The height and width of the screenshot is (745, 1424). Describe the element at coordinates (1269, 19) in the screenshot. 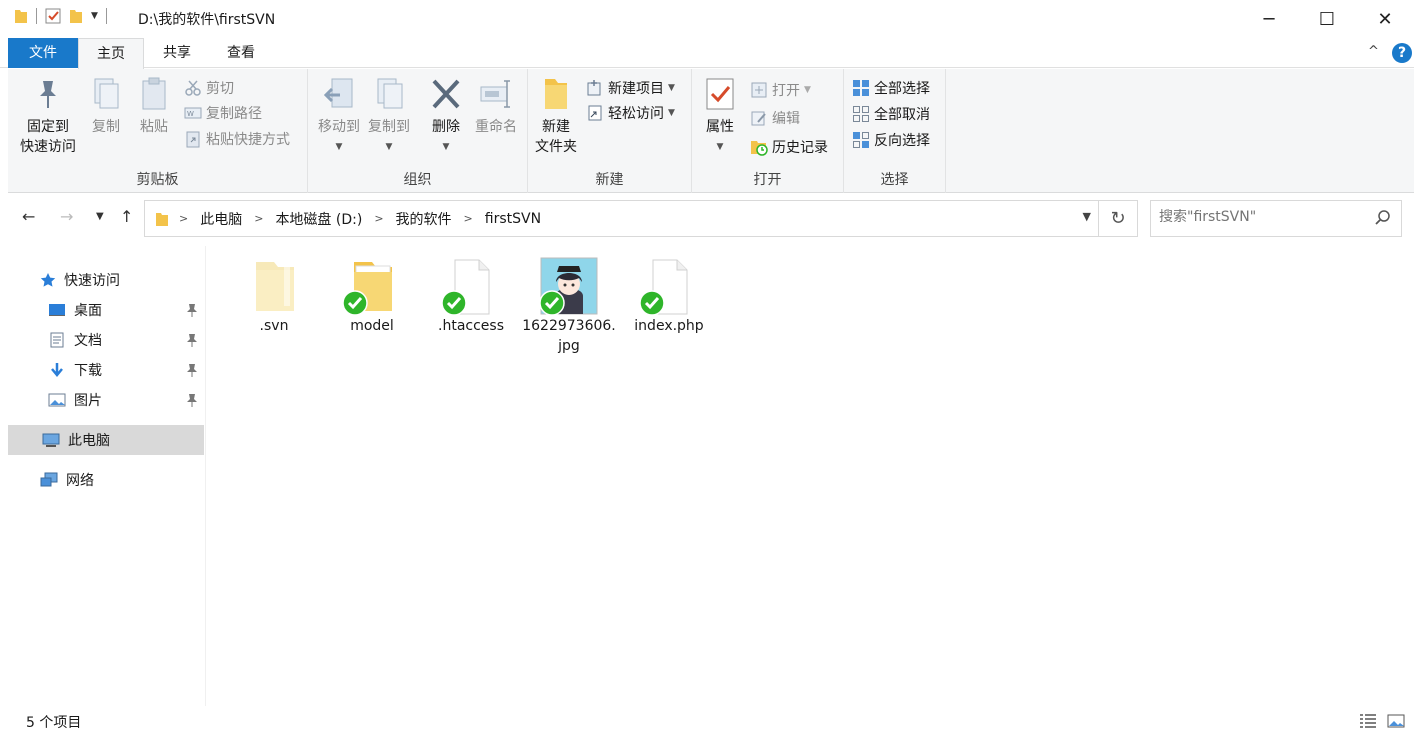

I see `minimize-button: ─` at that location.